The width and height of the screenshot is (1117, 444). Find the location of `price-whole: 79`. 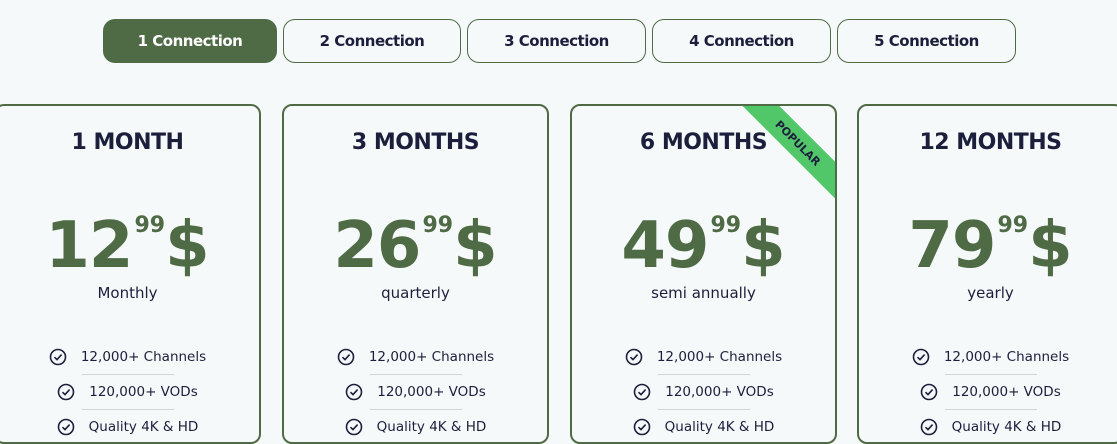

price-whole: 79 is located at coordinates (952, 246).